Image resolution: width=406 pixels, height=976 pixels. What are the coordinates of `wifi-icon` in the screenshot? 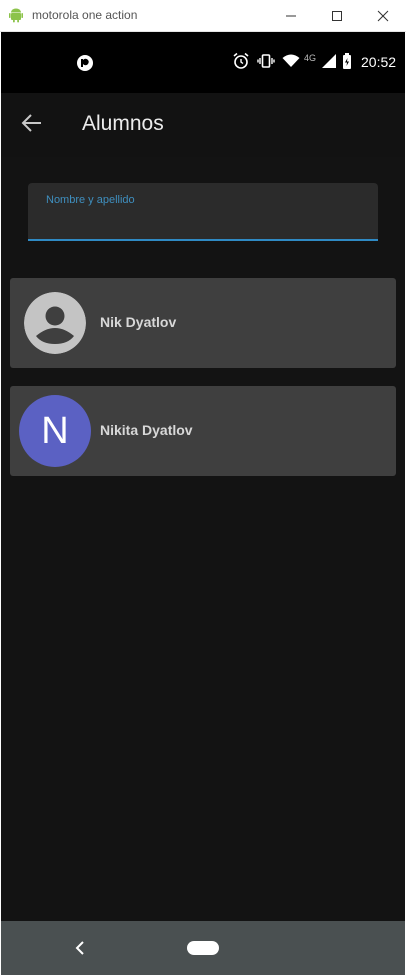 It's located at (291, 60).